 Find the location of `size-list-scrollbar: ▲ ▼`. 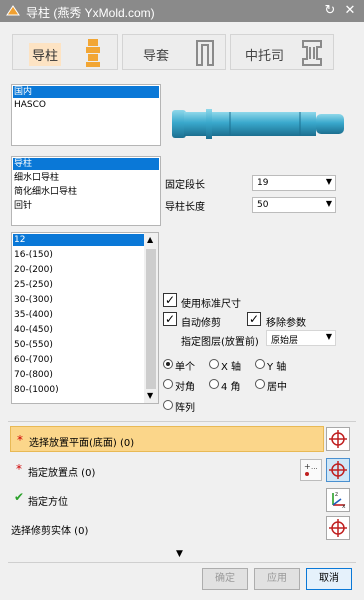

size-list-scrollbar: ▲ ▼ is located at coordinates (151, 318).